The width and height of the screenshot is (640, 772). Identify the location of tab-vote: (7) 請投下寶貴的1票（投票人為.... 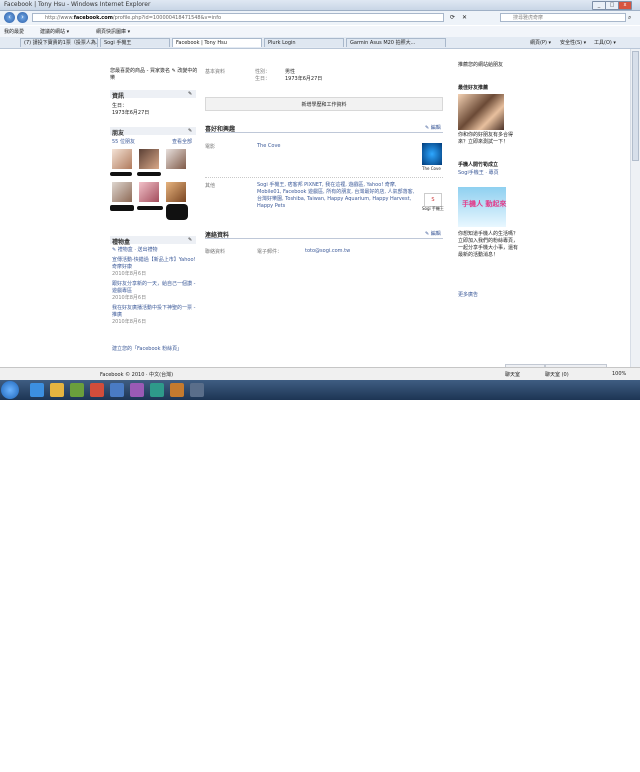
(59, 42).